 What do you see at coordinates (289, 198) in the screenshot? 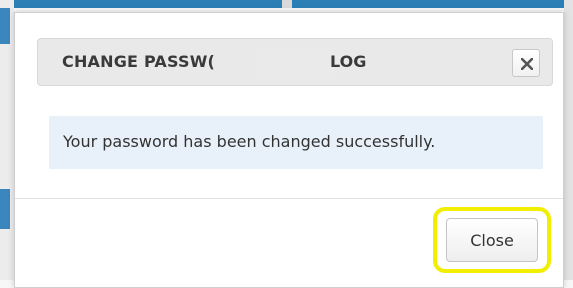
I see `footer-divider` at bounding box center [289, 198].